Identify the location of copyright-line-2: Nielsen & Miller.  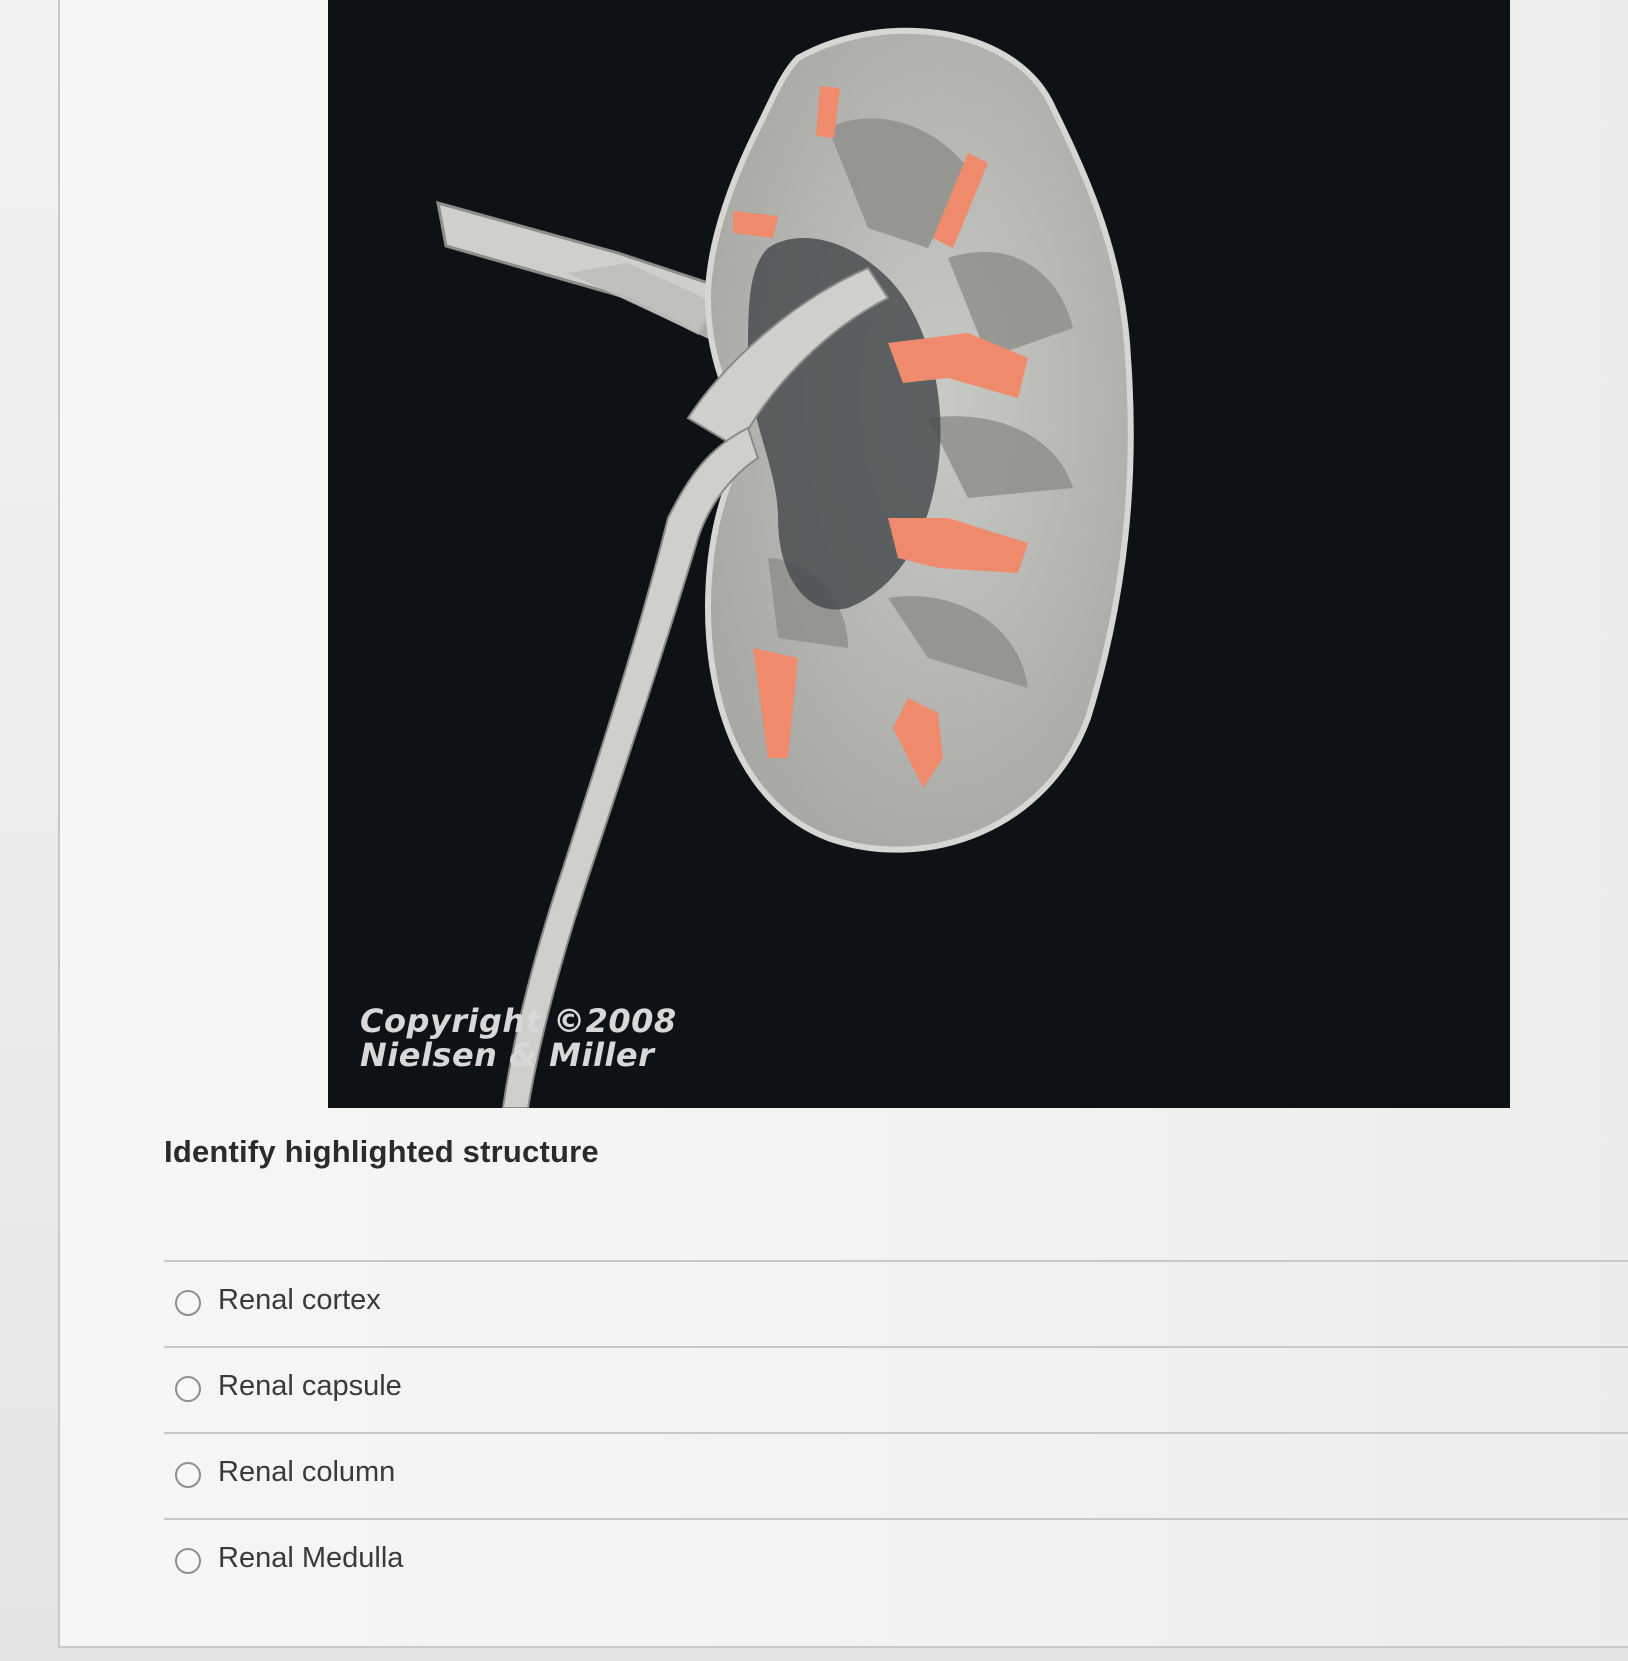
(507, 1055).